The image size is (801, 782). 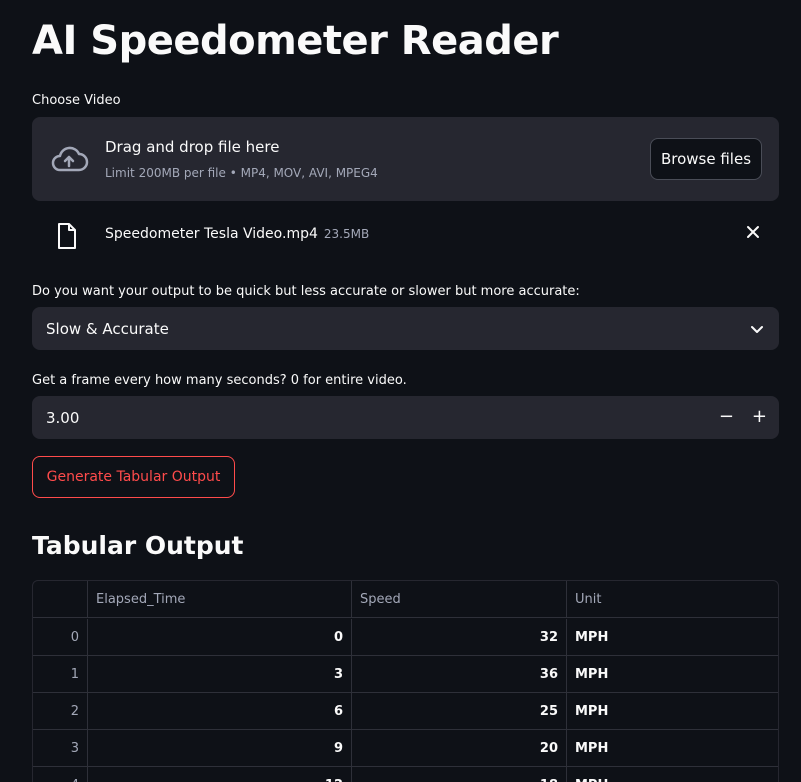 I want to click on speed-cell: 20, so click(x=459, y=748).